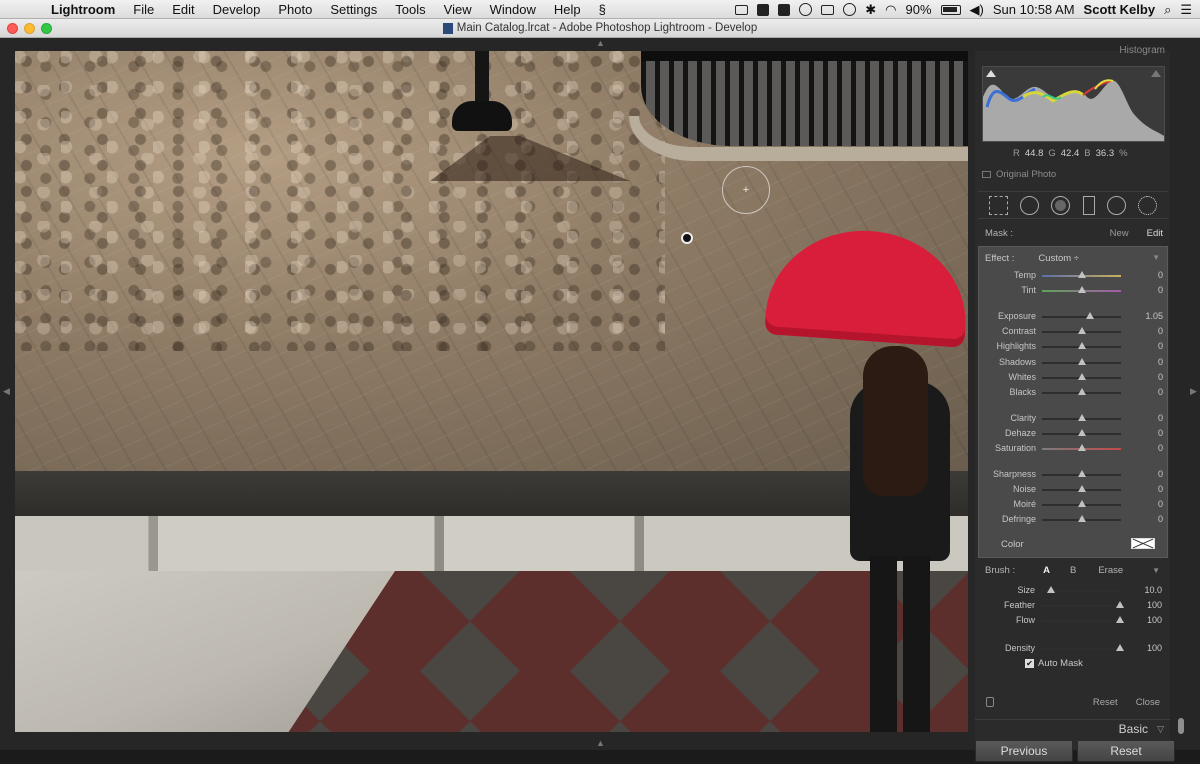 This screenshot has height=764, width=1200. Describe the element at coordinates (977, 10) in the screenshot. I see `volume-icon: ◀)` at that location.